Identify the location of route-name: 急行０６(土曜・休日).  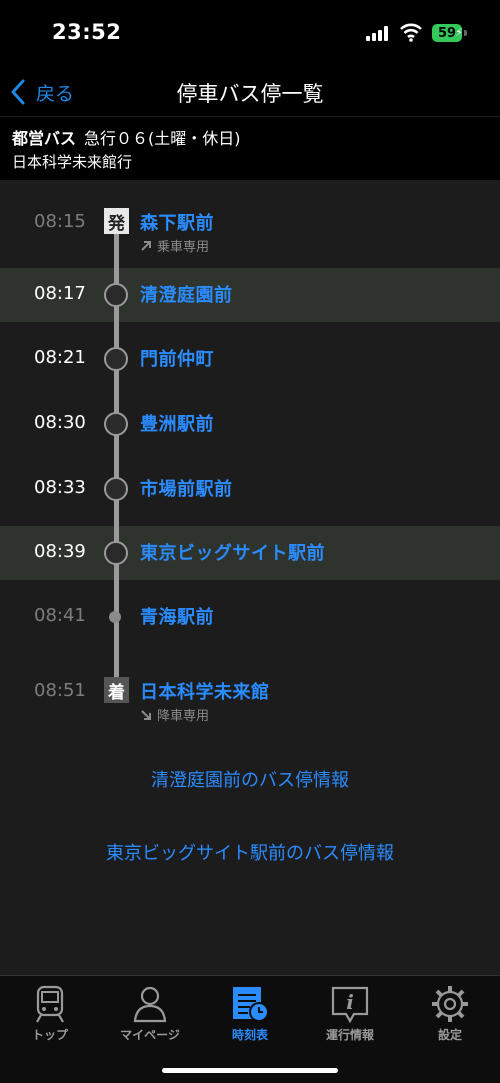
(162, 138).